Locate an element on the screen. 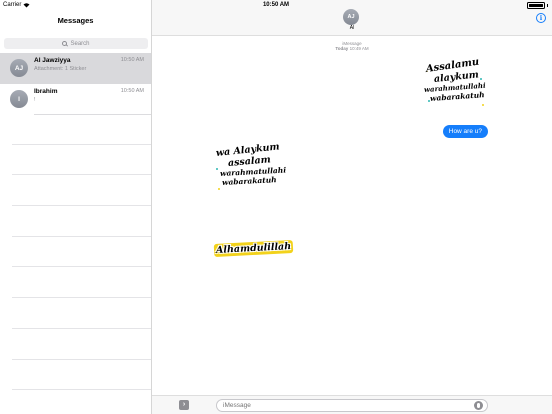 The width and height of the screenshot is (552, 414). status-time: 10:50 AM is located at coordinates (276, 5).